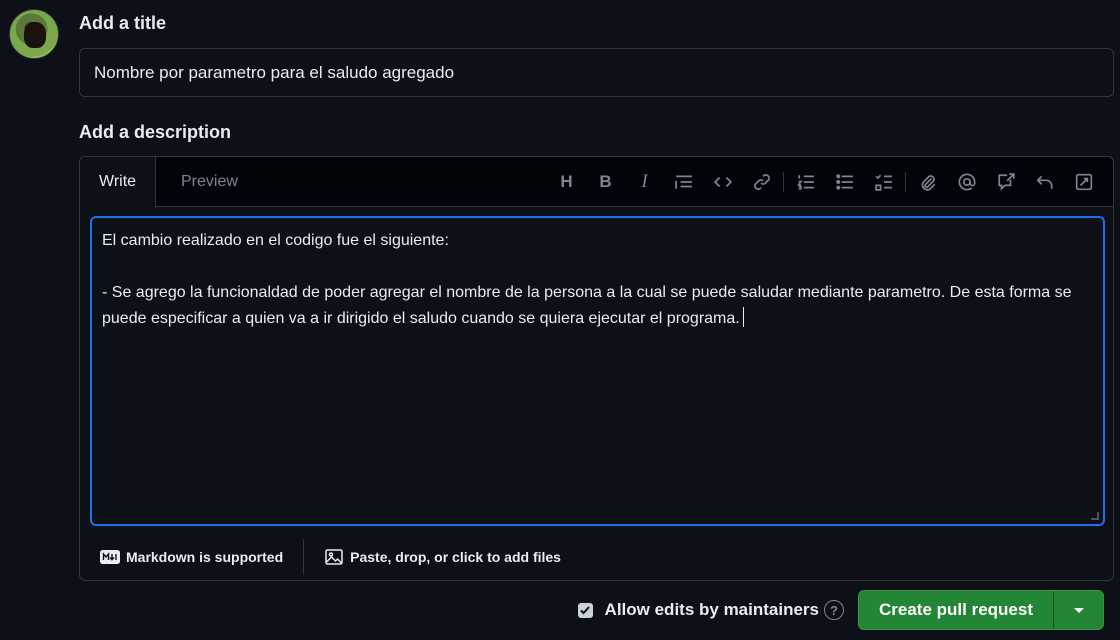 Image resolution: width=1120 pixels, height=640 pixels. What do you see at coordinates (927, 182) in the screenshot?
I see `attach-icon` at bounding box center [927, 182].